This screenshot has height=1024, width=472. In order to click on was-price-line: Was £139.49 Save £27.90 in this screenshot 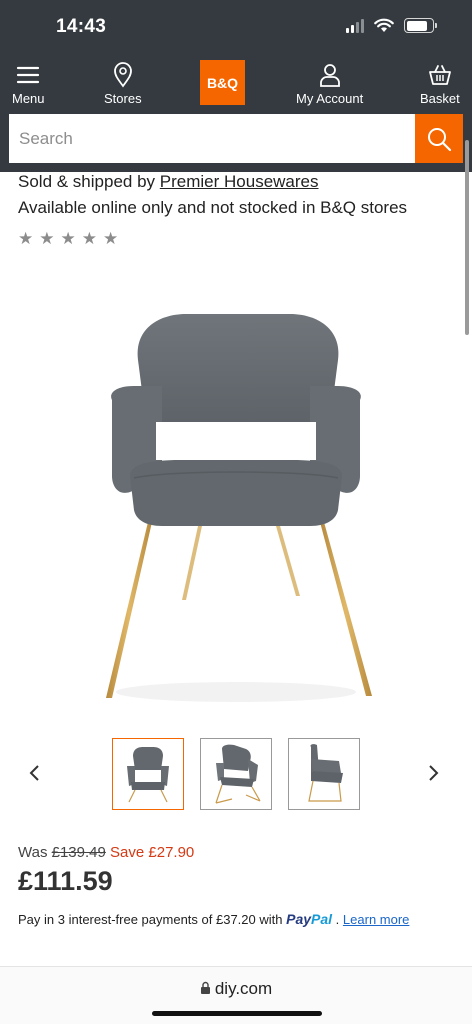, I will do `click(106, 852)`.